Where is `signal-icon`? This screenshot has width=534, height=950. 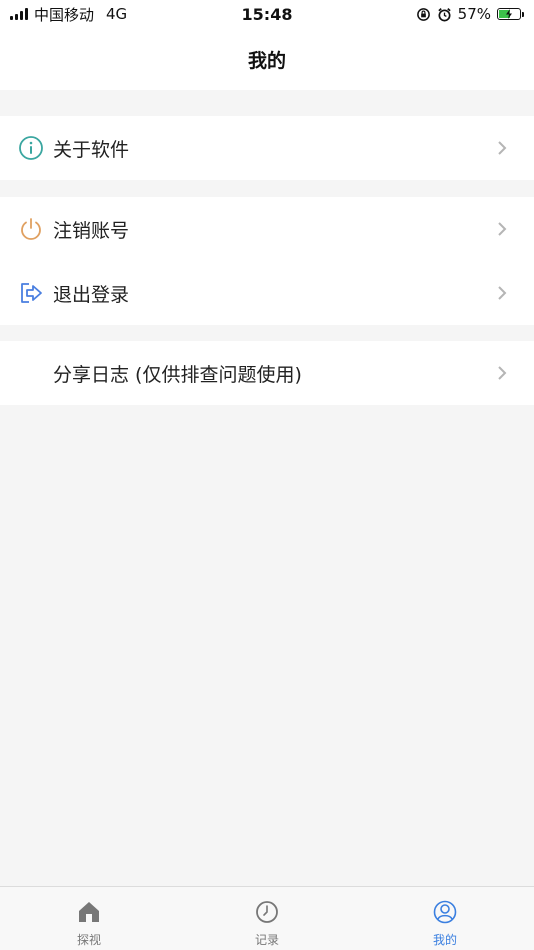 signal-icon is located at coordinates (19, 14).